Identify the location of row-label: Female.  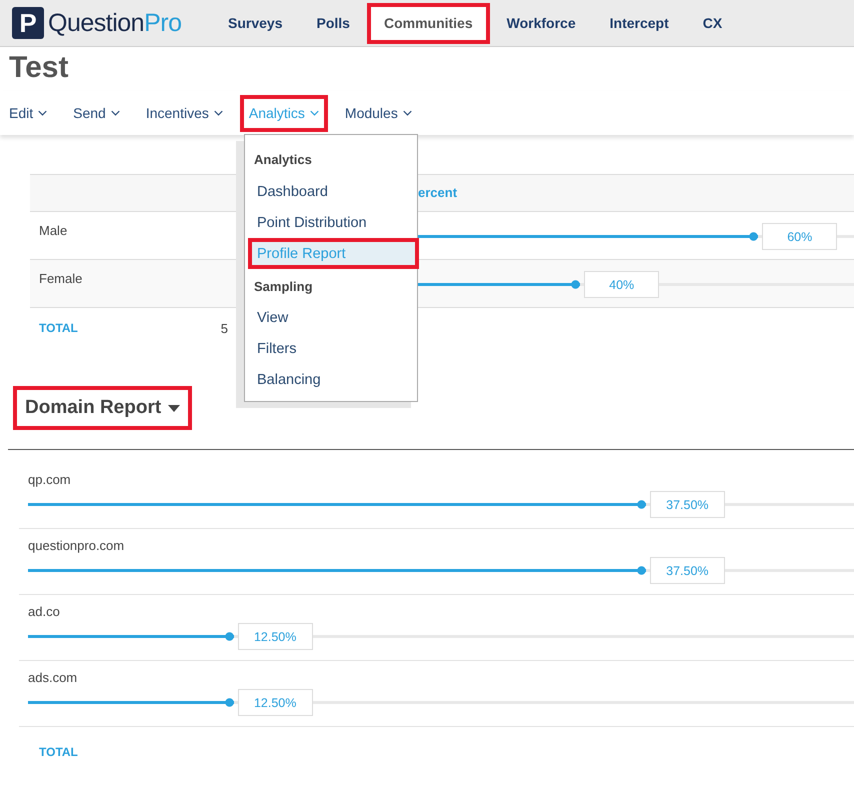
(61, 279).